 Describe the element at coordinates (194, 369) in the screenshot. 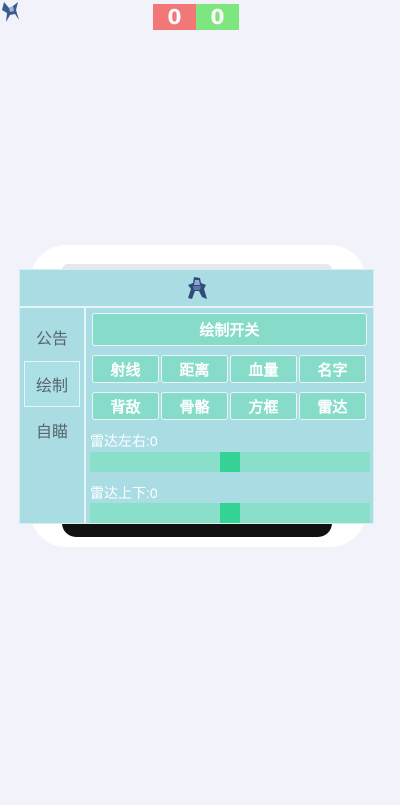

I see `distance-button: 距离` at that location.